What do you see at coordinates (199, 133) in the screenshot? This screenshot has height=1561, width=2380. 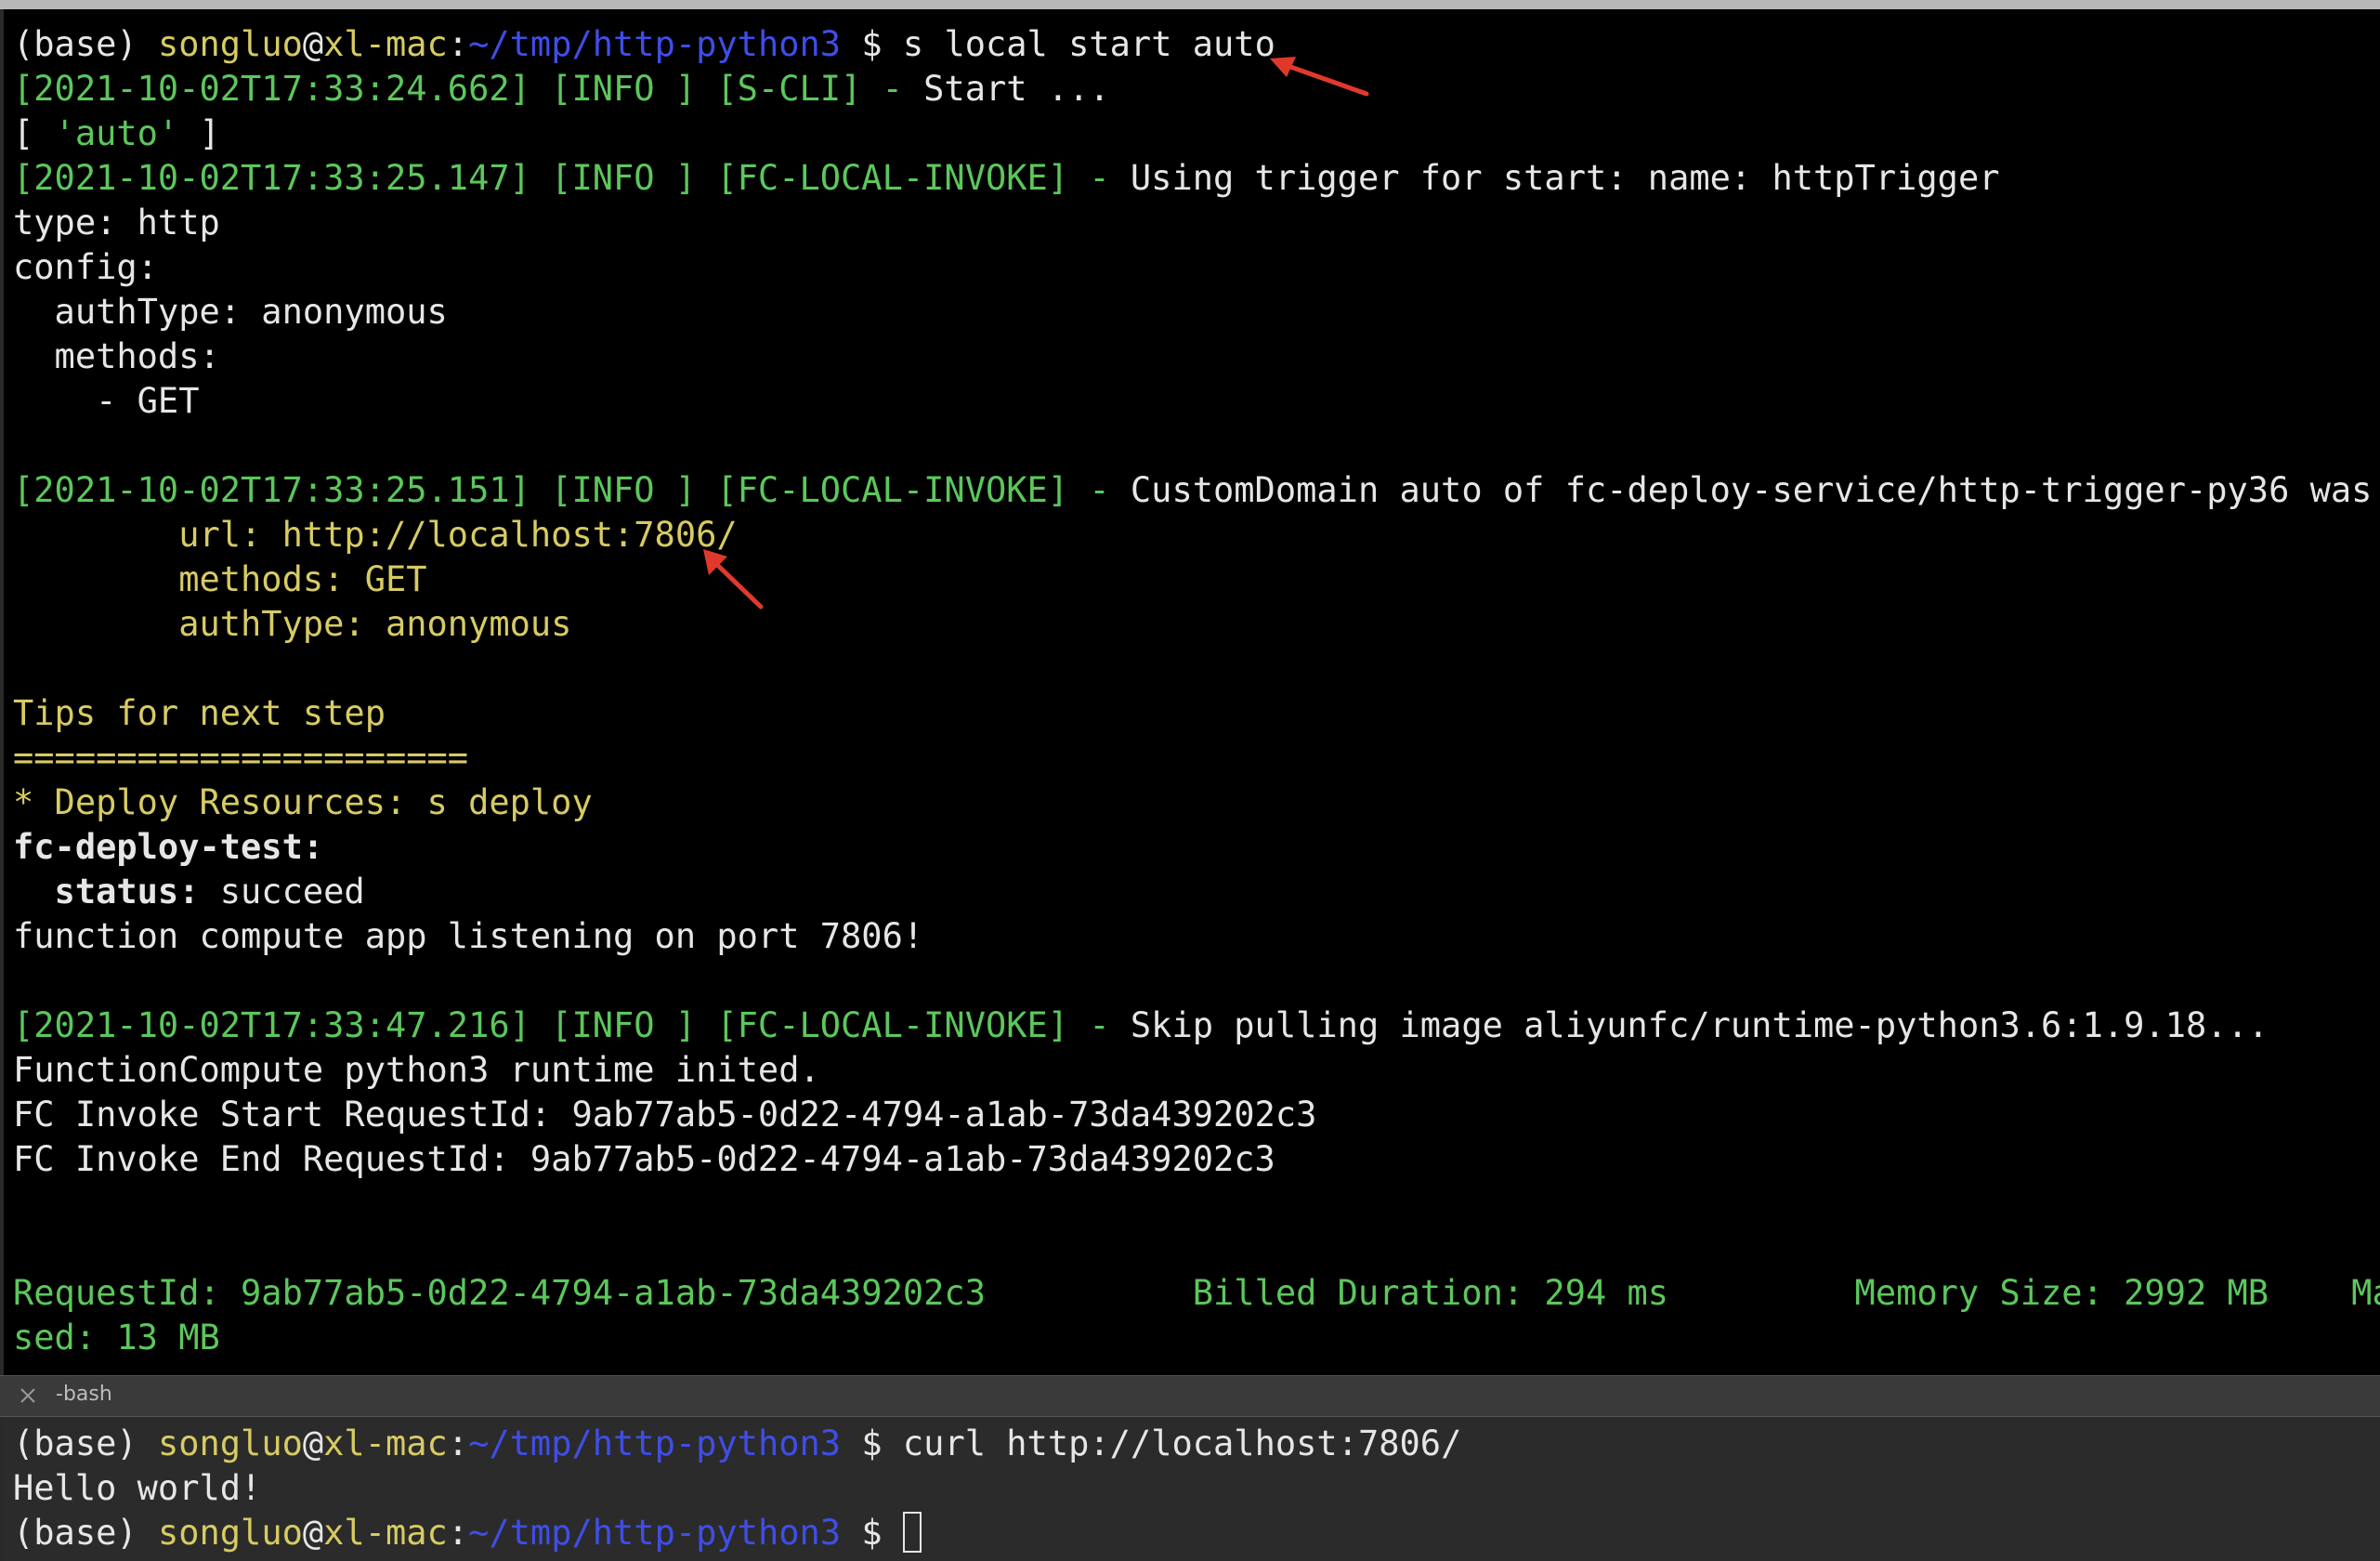 I see `args-close: ]` at bounding box center [199, 133].